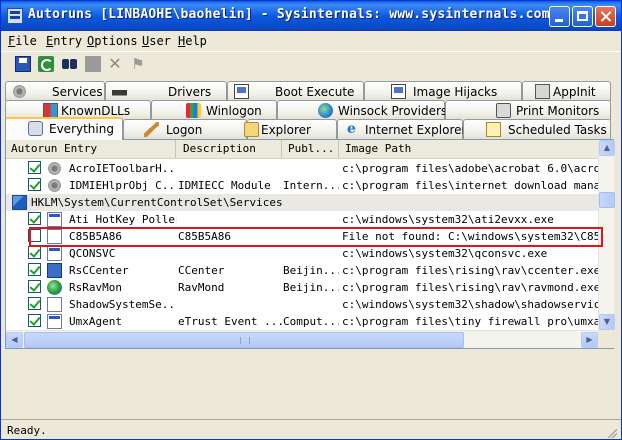  Describe the element at coordinates (192, 41) in the screenshot. I see `menu-help: Help` at that location.